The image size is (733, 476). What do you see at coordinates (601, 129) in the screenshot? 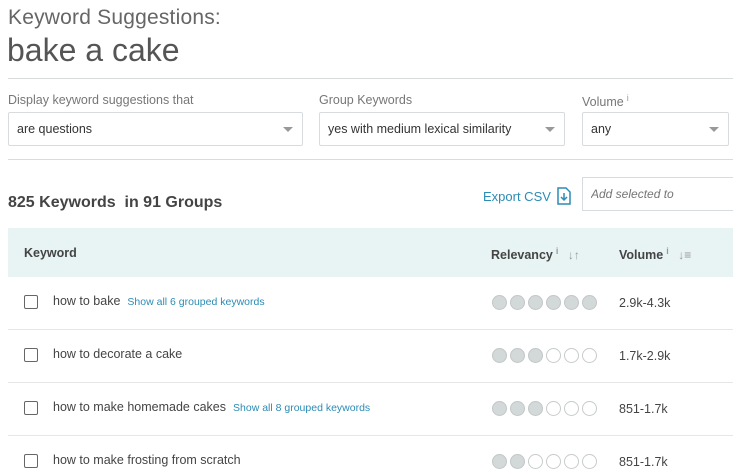
I see `volume-filter-value: any` at bounding box center [601, 129].